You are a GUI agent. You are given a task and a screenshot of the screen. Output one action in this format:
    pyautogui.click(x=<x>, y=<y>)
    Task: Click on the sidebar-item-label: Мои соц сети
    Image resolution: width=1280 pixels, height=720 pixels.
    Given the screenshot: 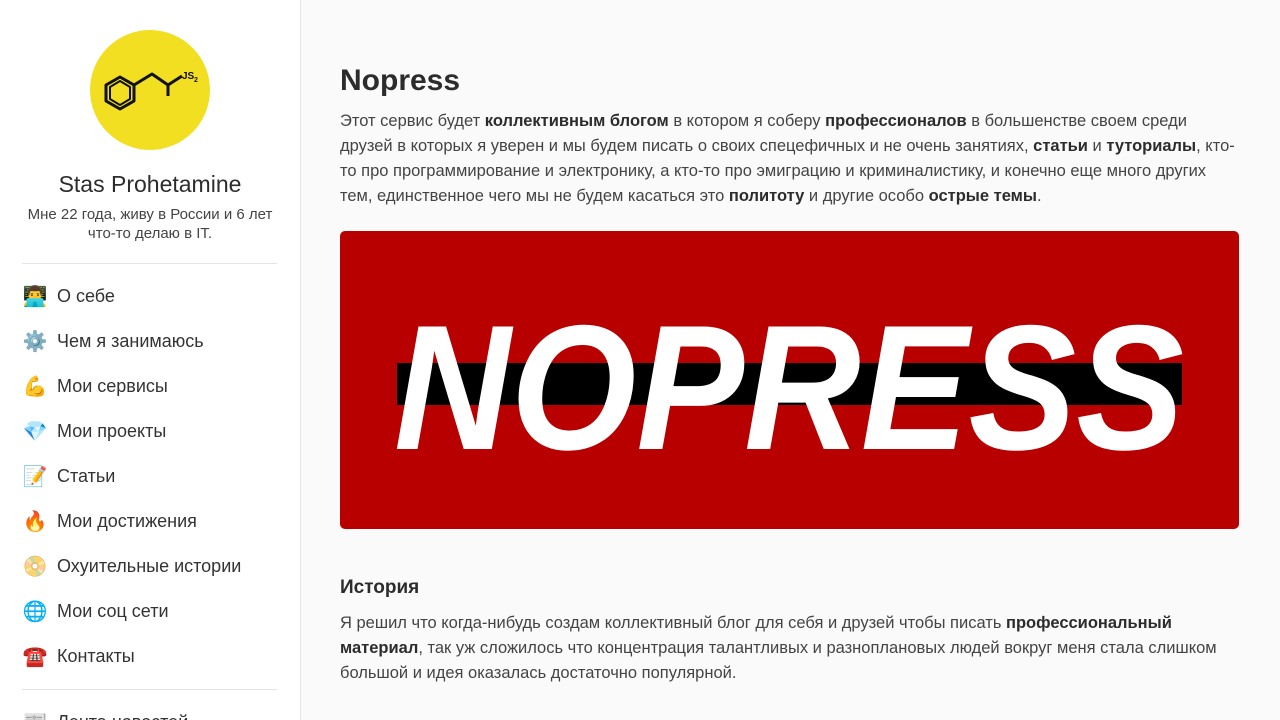 What is the action you would take?
    pyautogui.click(x=113, y=611)
    